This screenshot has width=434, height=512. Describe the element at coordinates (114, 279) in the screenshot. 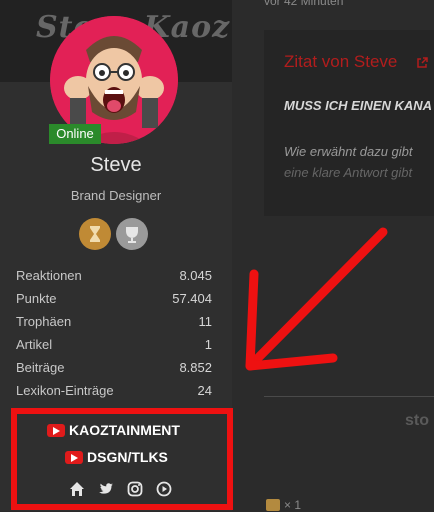

I see `stat-row-reactions: Reaktionen 8.045` at that location.